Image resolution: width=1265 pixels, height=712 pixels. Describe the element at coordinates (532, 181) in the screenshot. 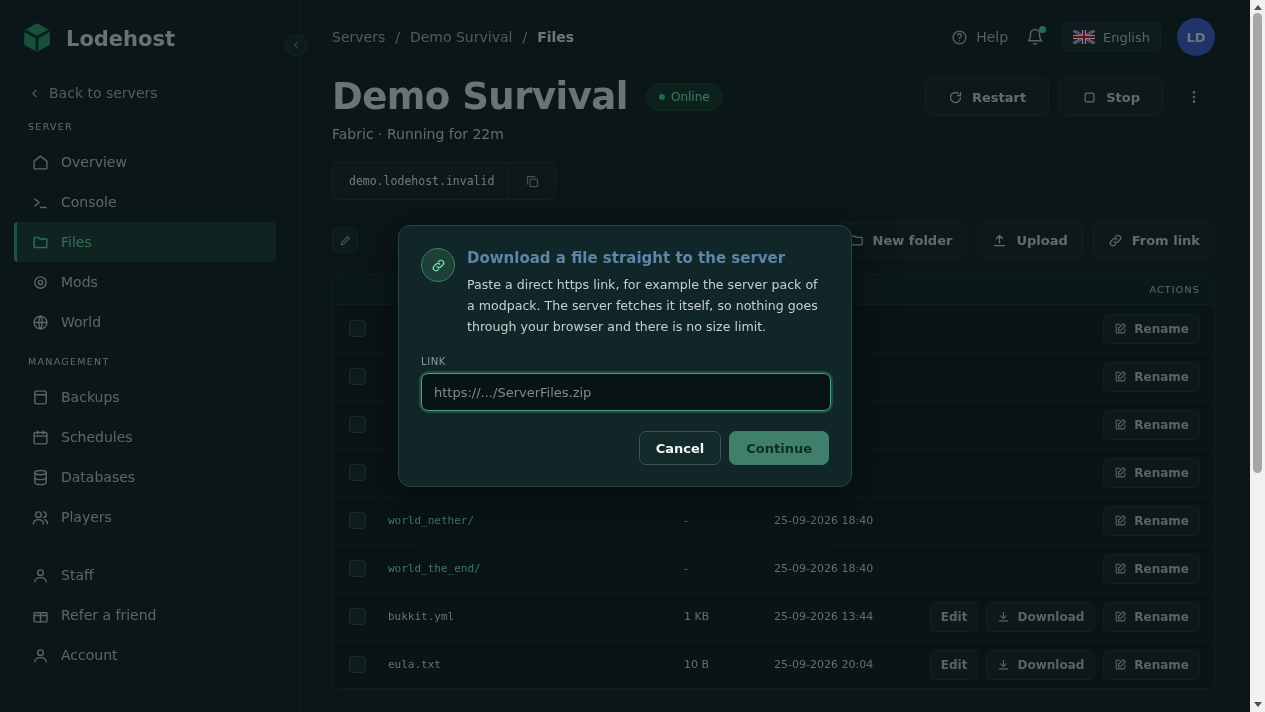

I see `copy-icon` at that location.